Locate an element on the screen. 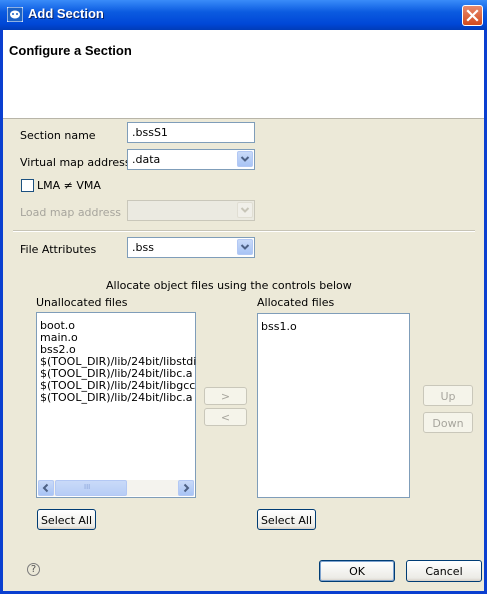 This screenshot has height=594, width=487. lma-dropdown-button is located at coordinates (245, 210).